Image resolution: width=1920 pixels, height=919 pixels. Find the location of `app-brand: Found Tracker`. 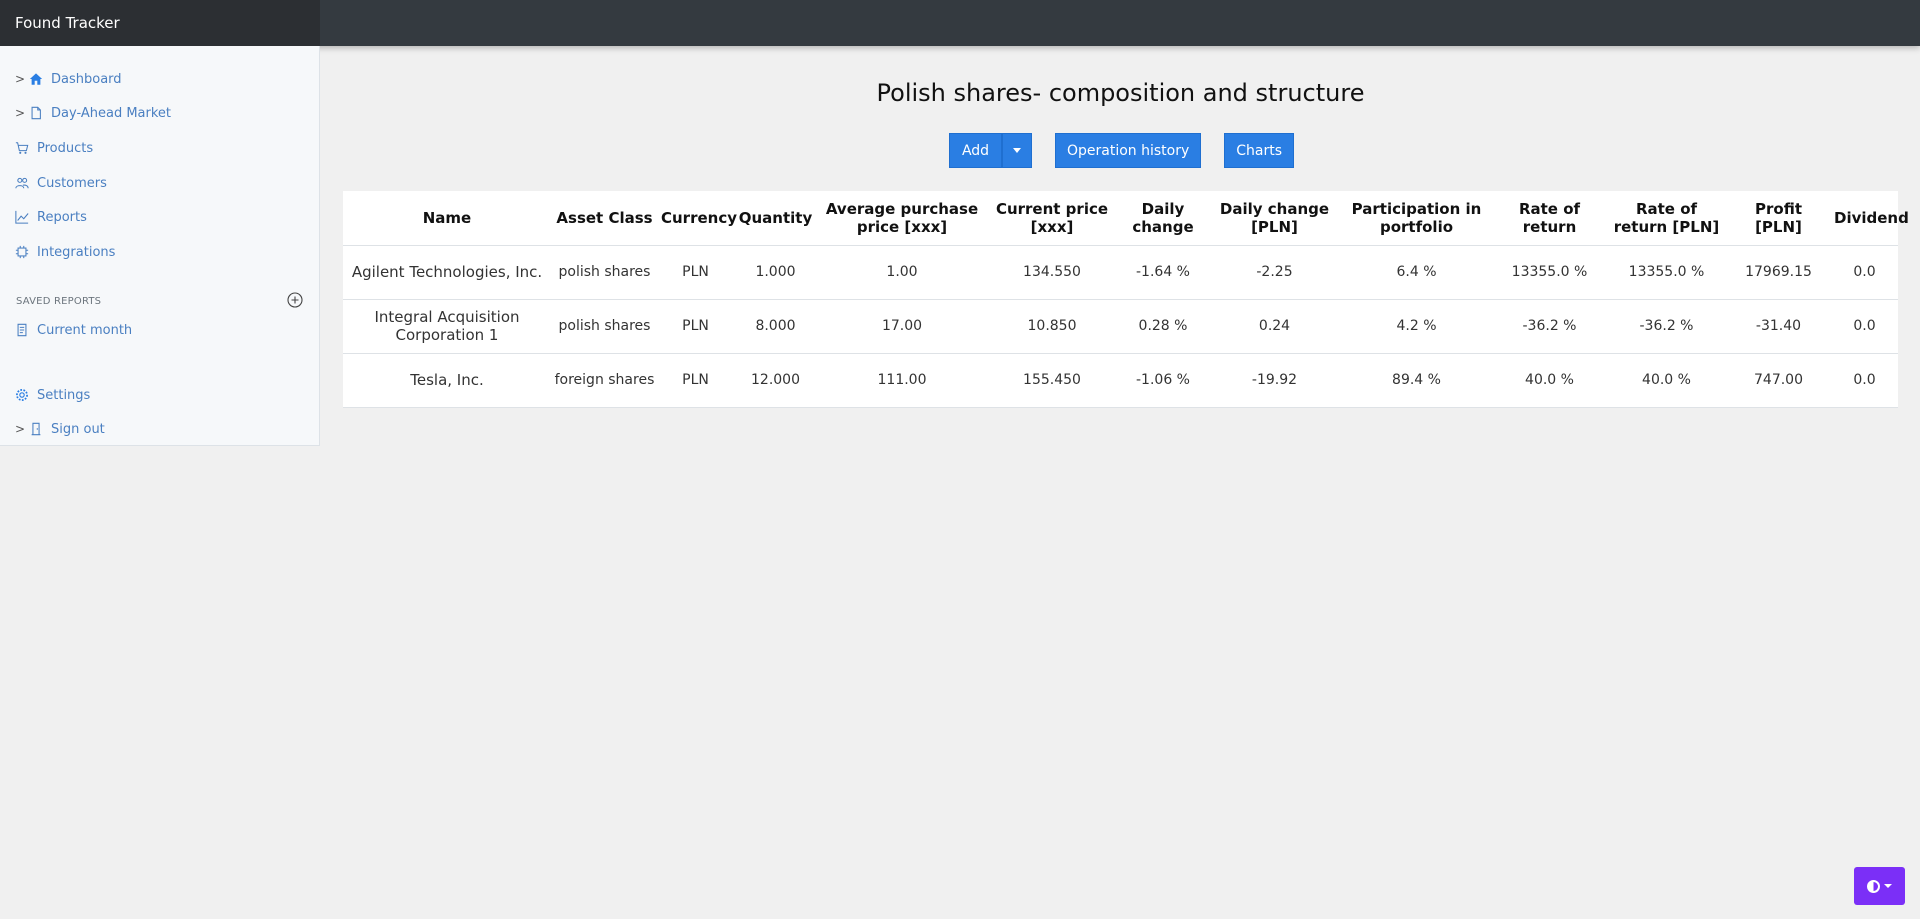

app-brand: Found Tracker is located at coordinates (160, 23).